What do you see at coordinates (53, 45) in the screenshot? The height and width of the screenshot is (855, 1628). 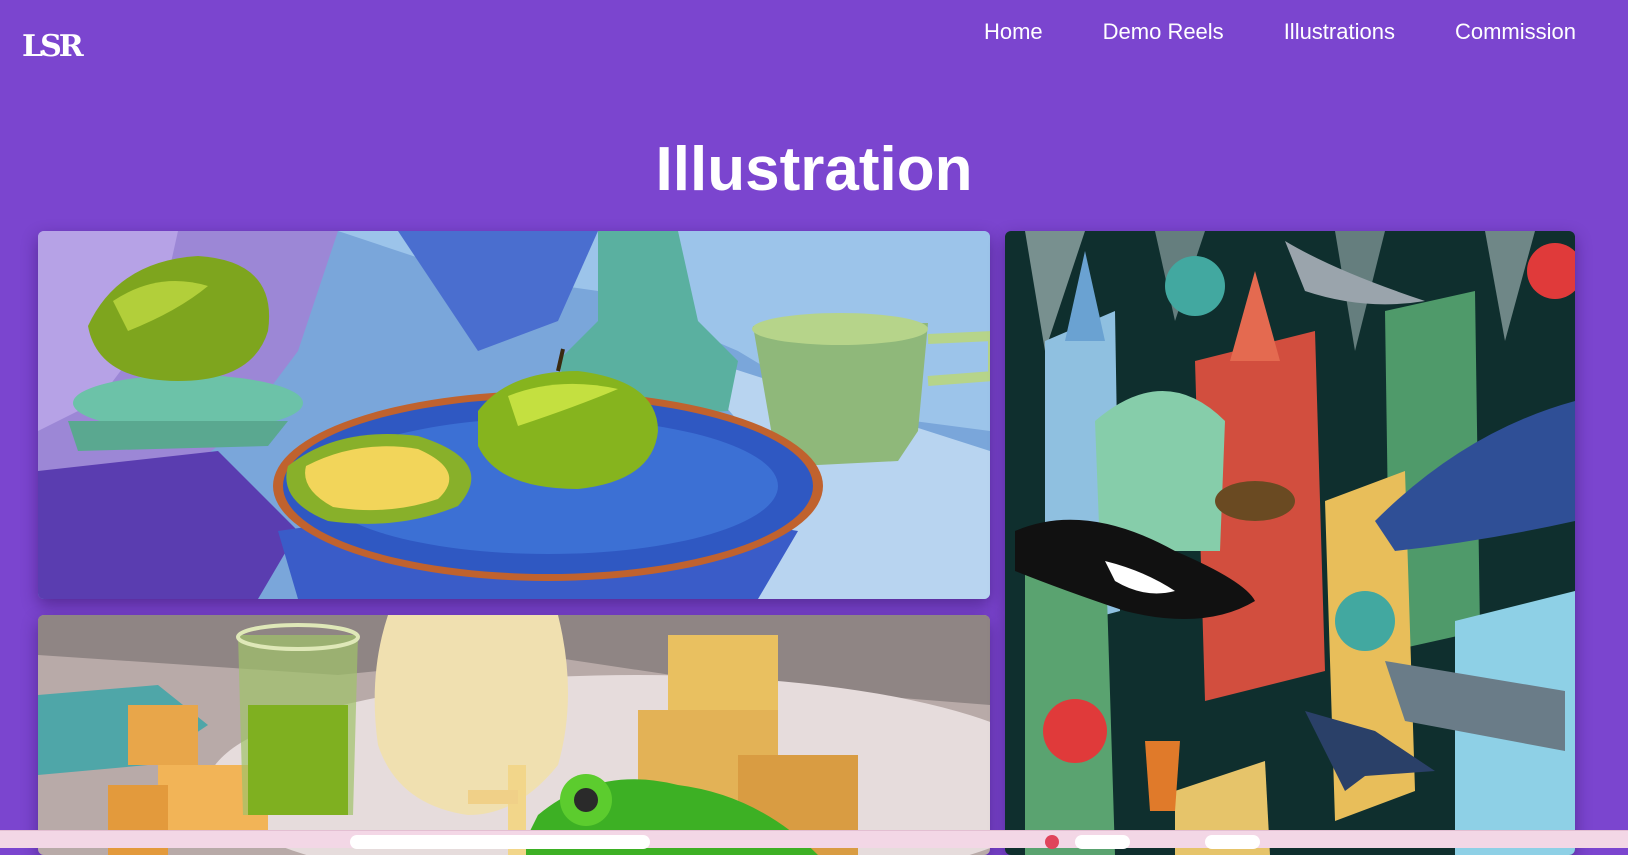 I see `logo-text: LSR` at bounding box center [53, 45].